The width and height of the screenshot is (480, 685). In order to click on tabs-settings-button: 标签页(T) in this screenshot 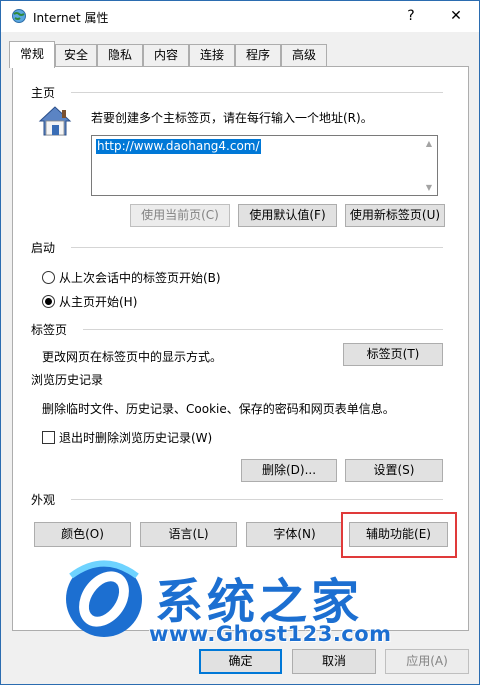, I will do `click(393, 354)`.